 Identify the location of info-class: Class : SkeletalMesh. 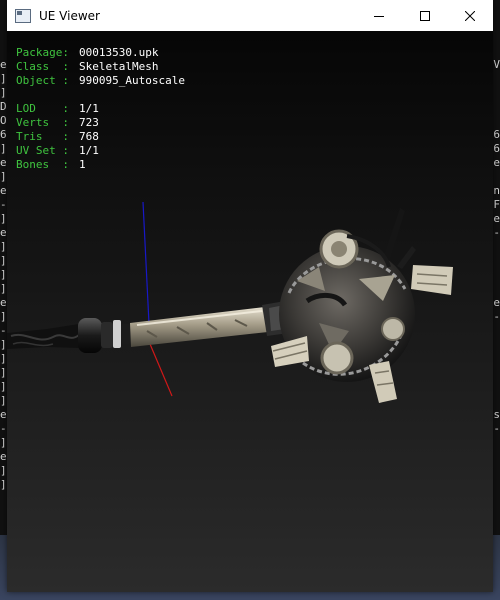
(87, 66).